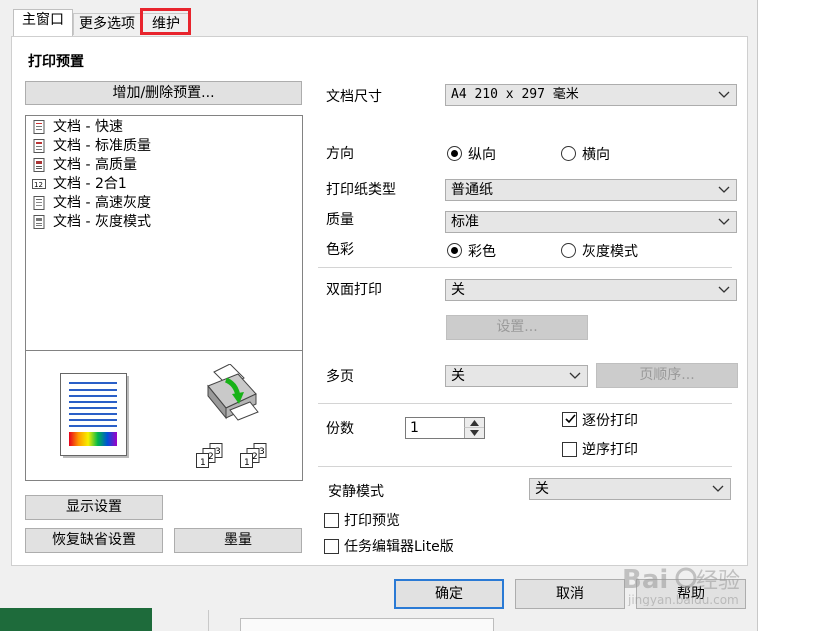 This screenshot has height=631, width=813. I want to click on triangle-up-icon, so click(474, 423).